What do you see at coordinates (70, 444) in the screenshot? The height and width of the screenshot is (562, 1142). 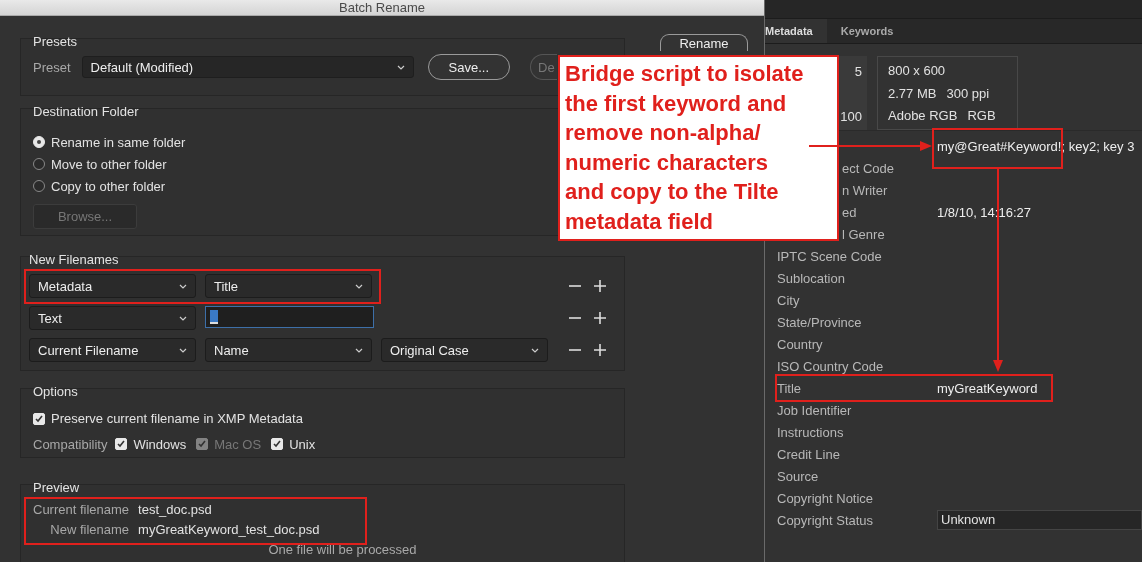 I see `compatibility-label: Compatibility` at bounding box center [70, 444].